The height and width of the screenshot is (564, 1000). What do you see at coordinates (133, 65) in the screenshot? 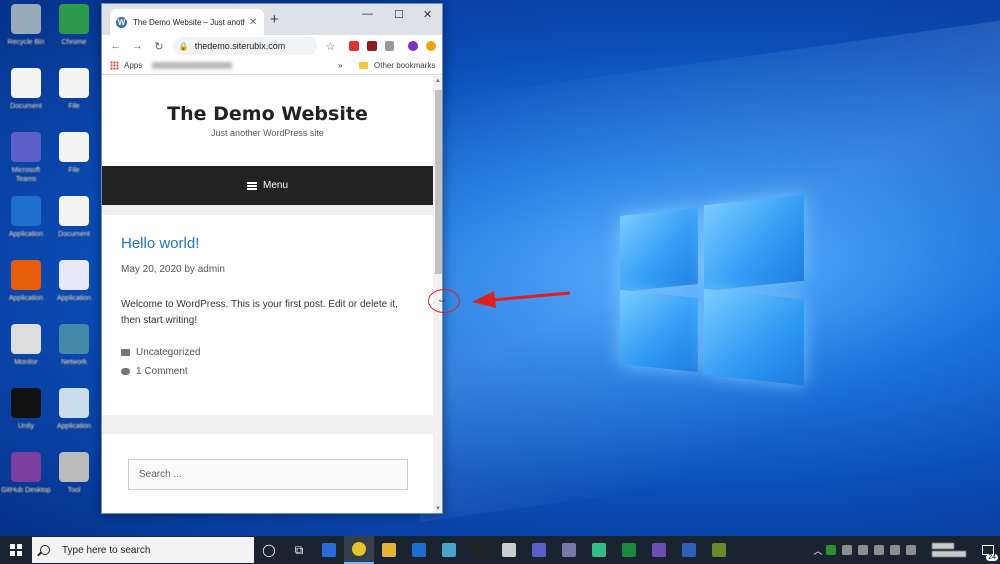
I see `apps-bookmark: Apps` at bounding box center [133, 65].